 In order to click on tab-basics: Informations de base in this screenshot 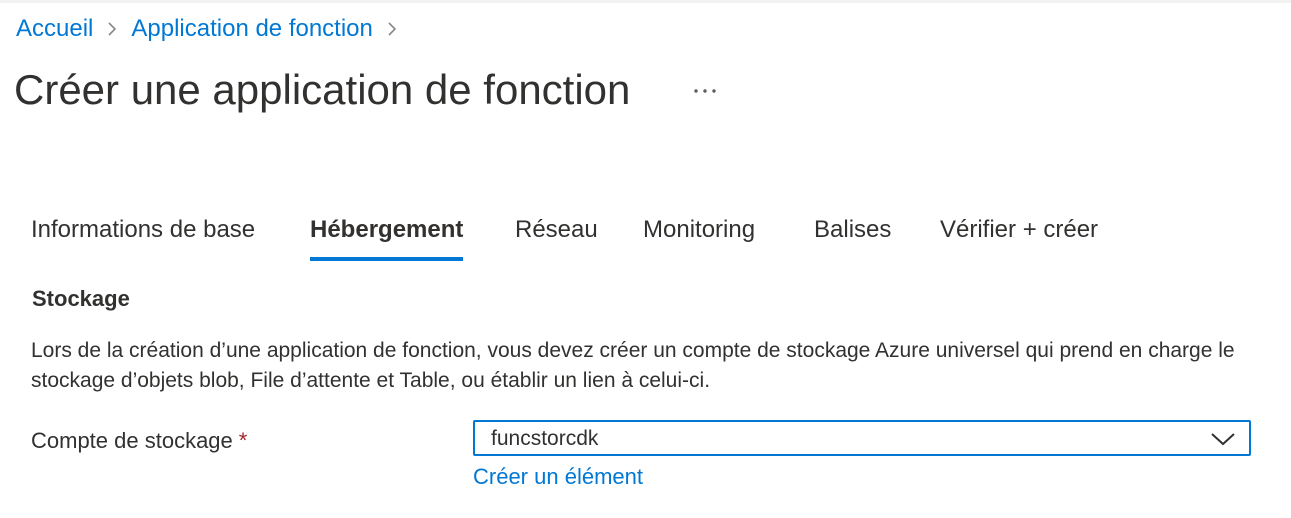, I will do `click(143, 237)`.